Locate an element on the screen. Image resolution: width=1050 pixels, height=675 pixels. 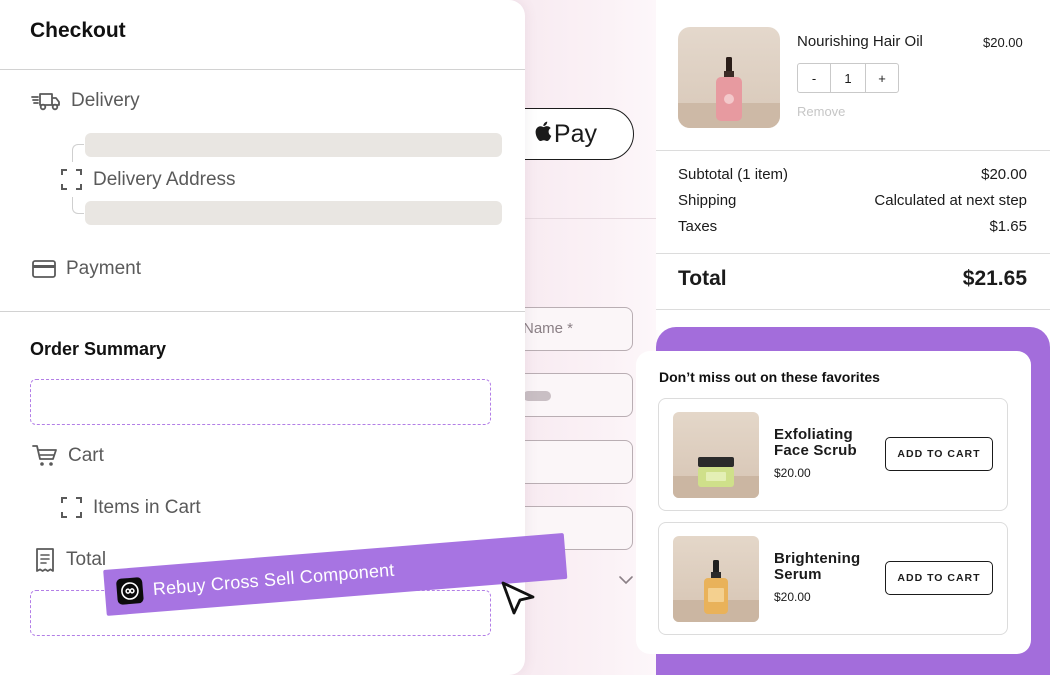
delivery-address-label: Delivery Address is located at coordinates (164, 179).